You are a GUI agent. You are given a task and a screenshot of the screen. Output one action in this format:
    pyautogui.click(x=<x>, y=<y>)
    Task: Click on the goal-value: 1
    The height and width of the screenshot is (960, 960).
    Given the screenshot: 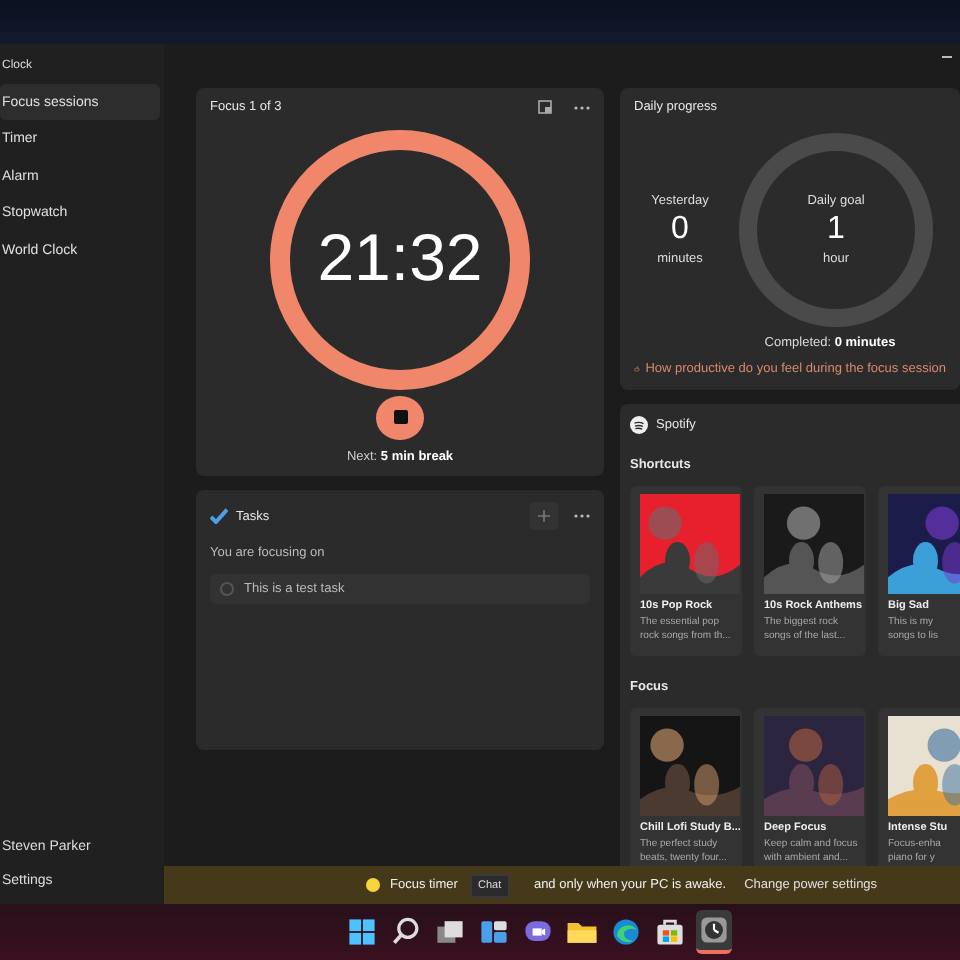 What is the action you would take?
    pyautogui.click(x=836, y=230)
    